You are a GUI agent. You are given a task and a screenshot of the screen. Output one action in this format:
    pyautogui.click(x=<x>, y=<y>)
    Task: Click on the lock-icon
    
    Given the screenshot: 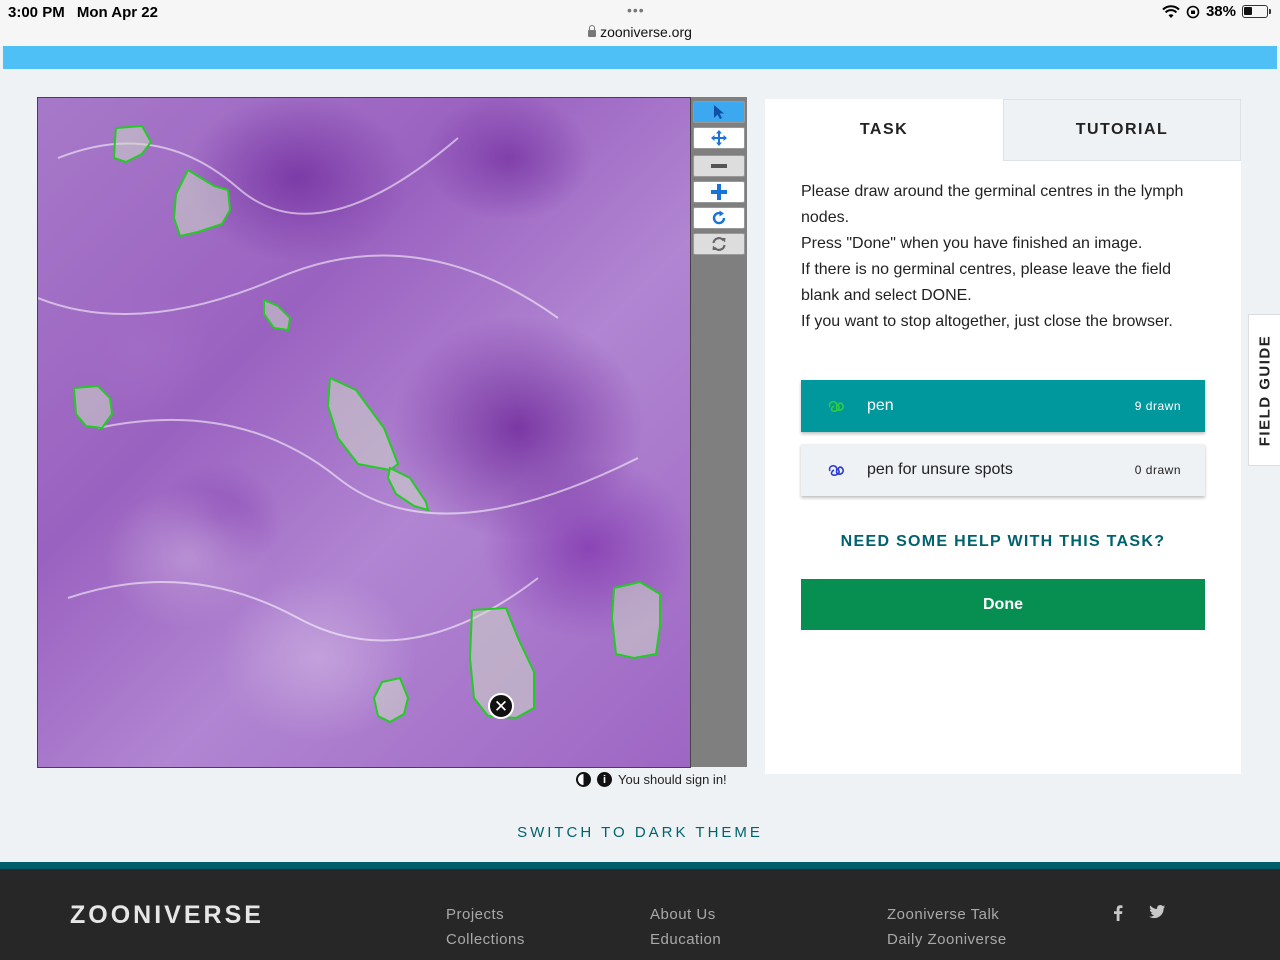 What is the action you would take?
    pyautogui.click(x=592, y=31)
    